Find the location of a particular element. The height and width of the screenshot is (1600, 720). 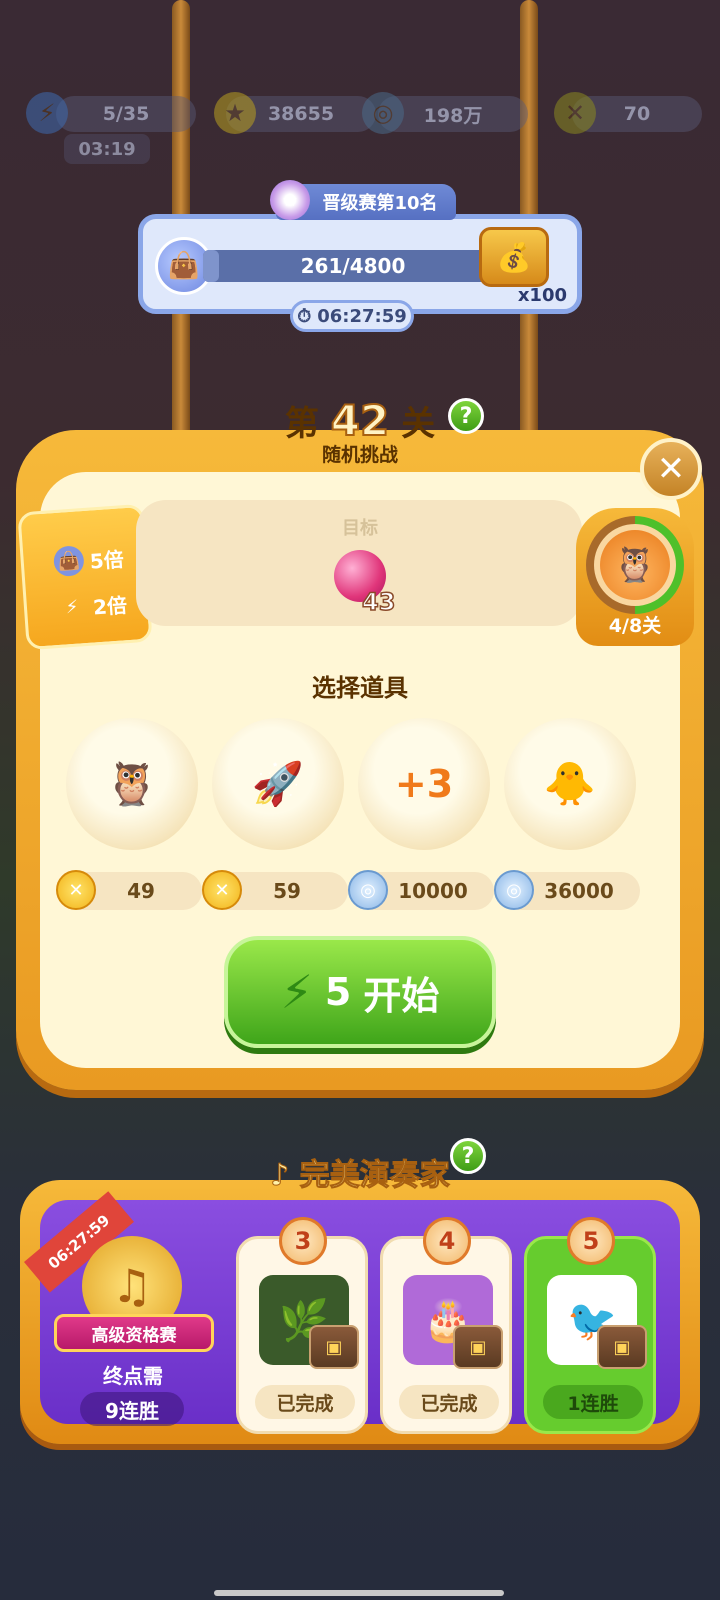

event-rank-title: ★ 晋级赛第10名 is located at coordinates (363, 200).